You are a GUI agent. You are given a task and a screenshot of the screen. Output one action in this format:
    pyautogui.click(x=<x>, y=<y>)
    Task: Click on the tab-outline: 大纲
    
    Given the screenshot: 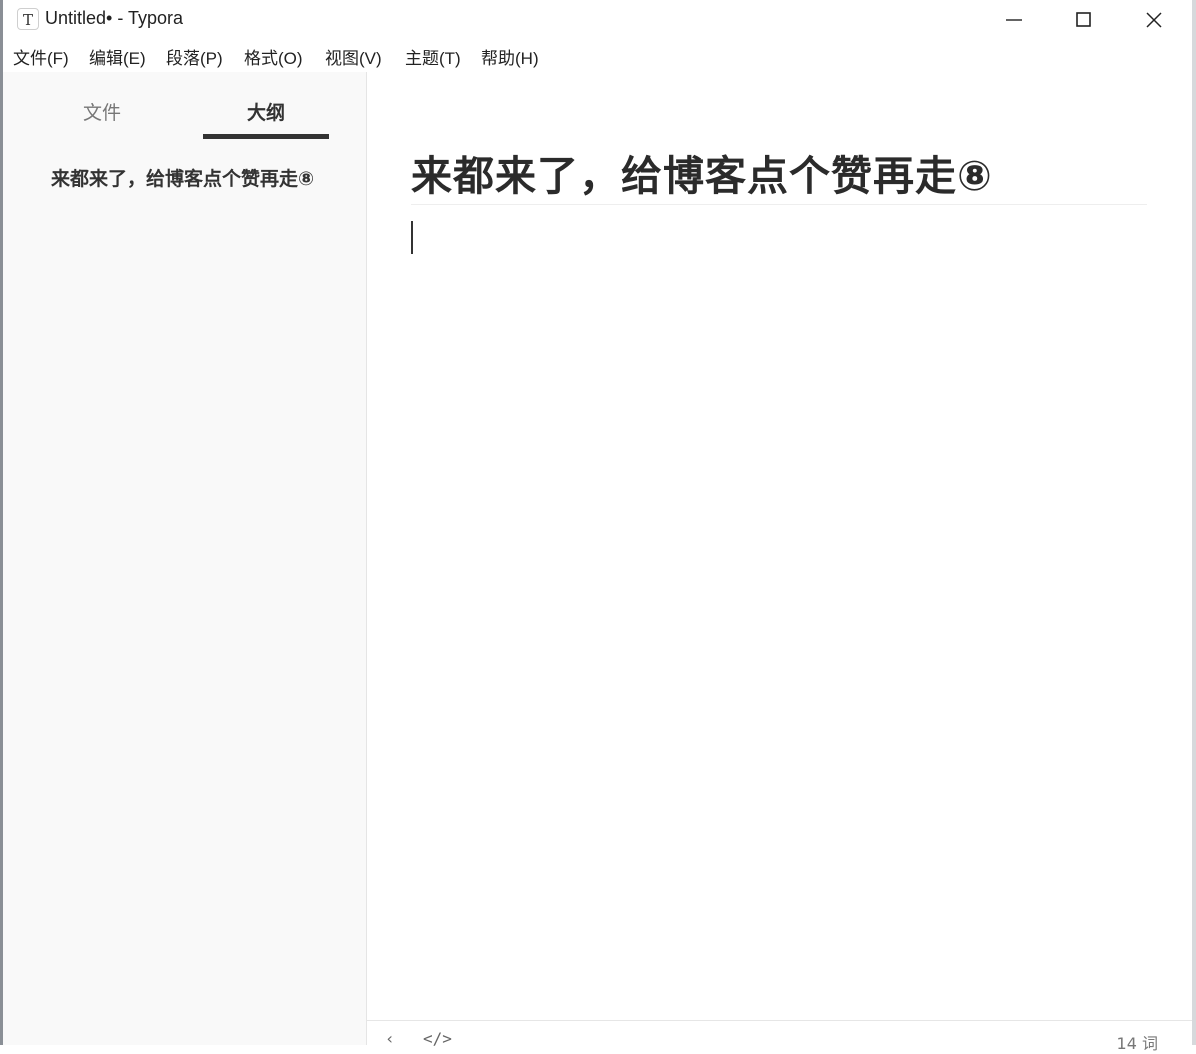 What is the action you would take?
    pyautogui.click(x=266, y=111)
    